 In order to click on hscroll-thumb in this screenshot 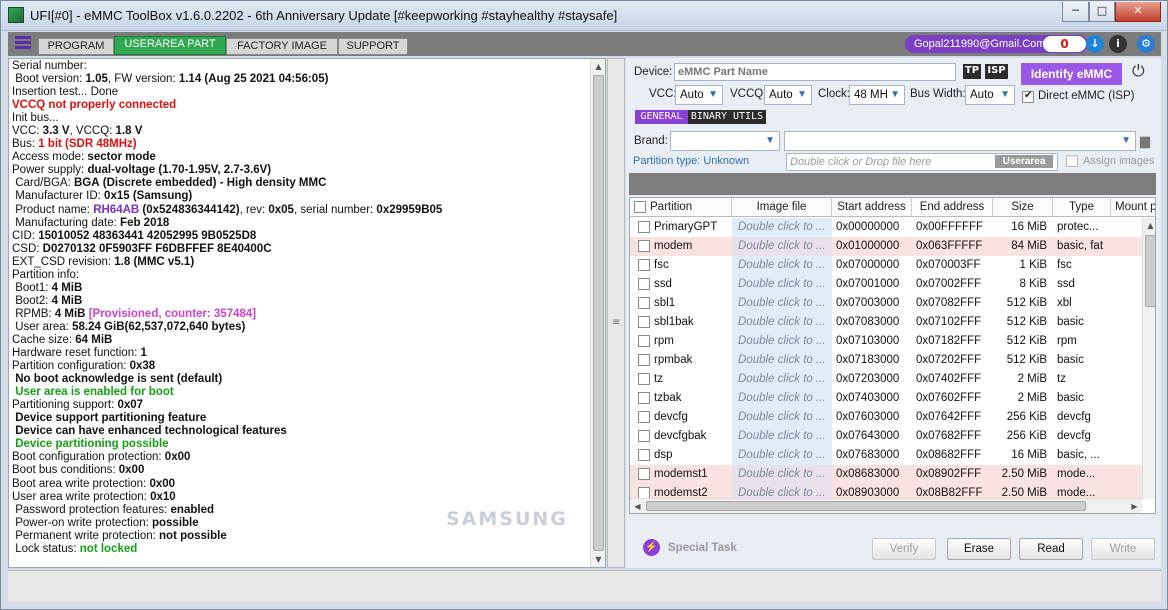, I will do `click(866, 506)`.